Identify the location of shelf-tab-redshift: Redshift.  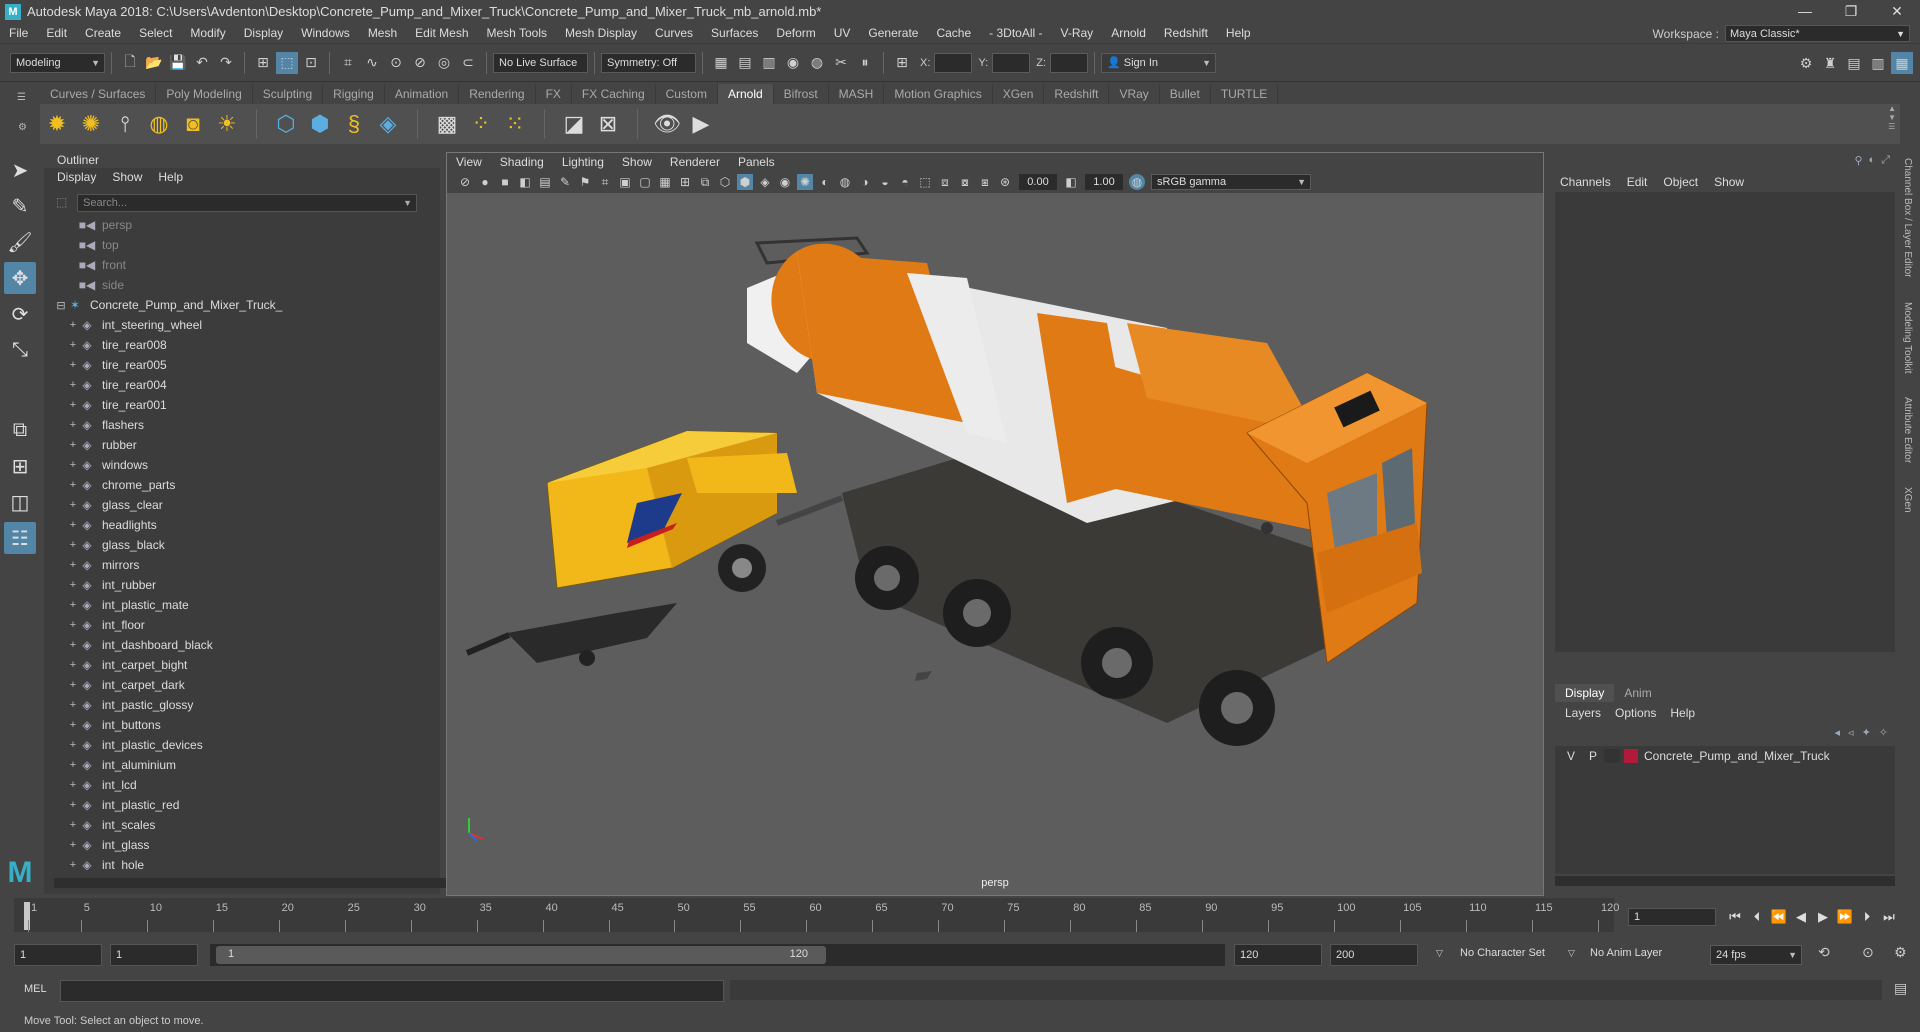
(1077, 94).